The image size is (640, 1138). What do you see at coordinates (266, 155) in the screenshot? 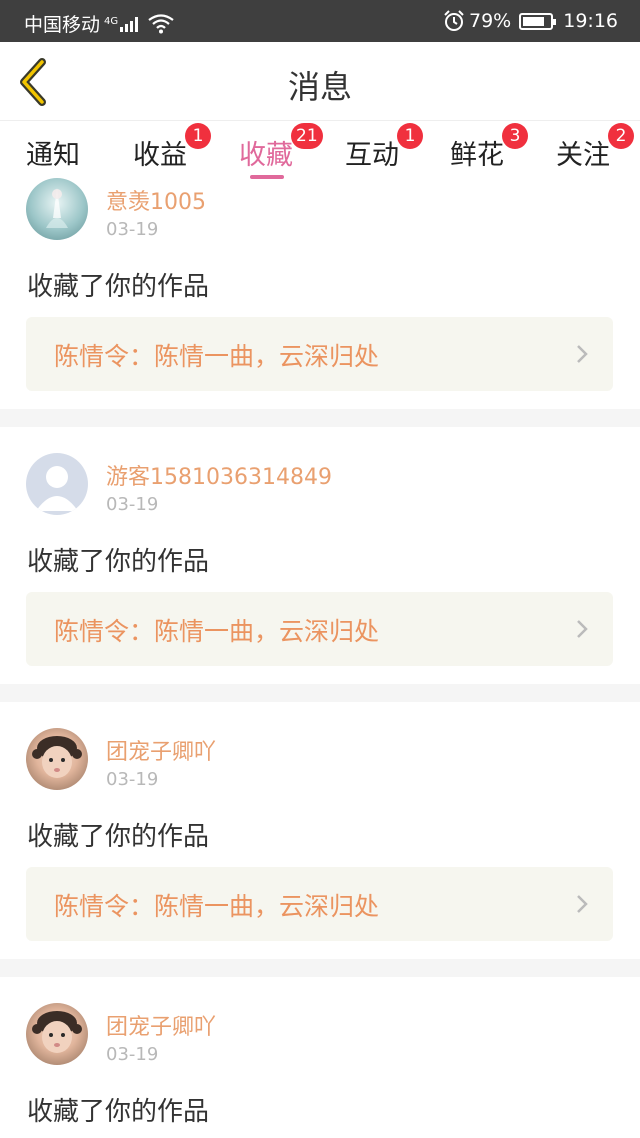
I see `tab-label: 收藏` at bounding box center [266, 155].